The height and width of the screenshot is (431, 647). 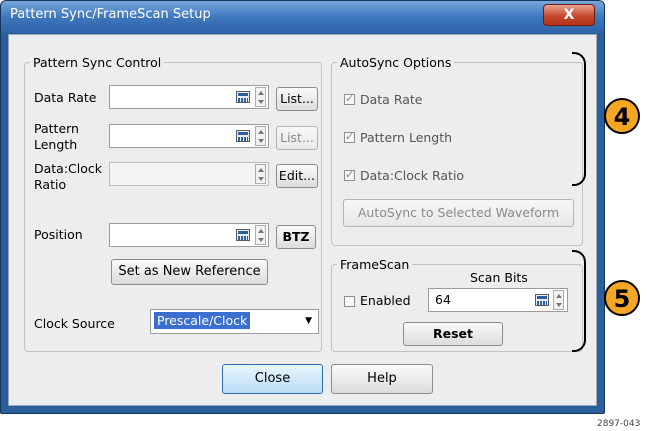 I want to click on btz-button: BTZ, so click(x=296, y=237).